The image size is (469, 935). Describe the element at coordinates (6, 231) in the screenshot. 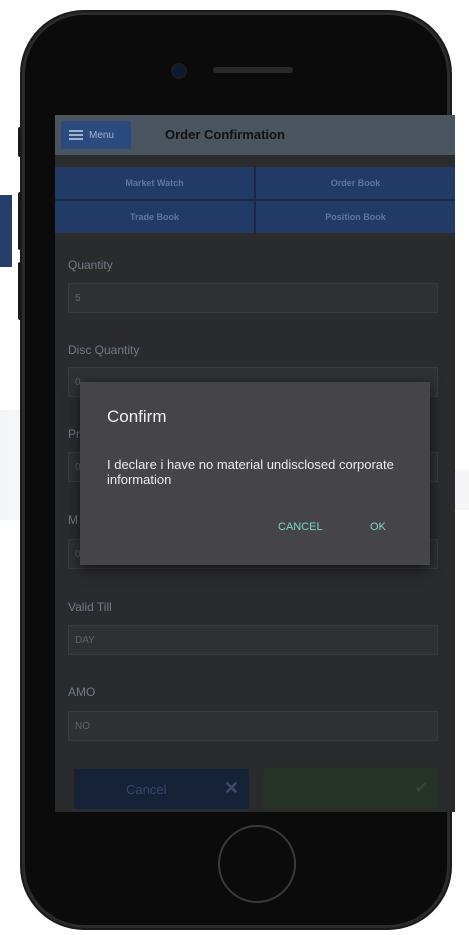

I see `background-side-bar` at that location.